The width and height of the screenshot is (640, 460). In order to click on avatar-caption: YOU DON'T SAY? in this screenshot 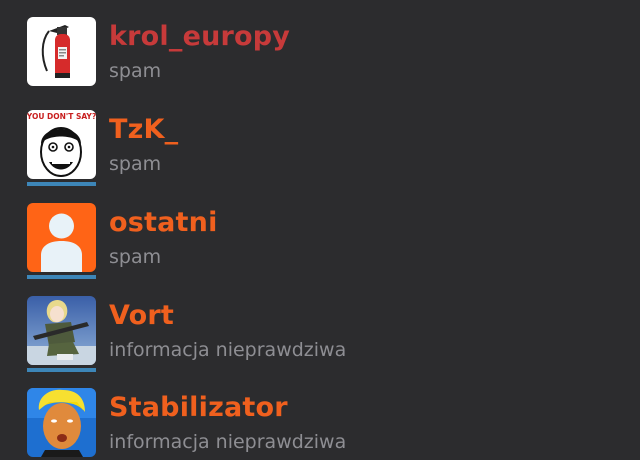, I will do `click(61, 116)`.